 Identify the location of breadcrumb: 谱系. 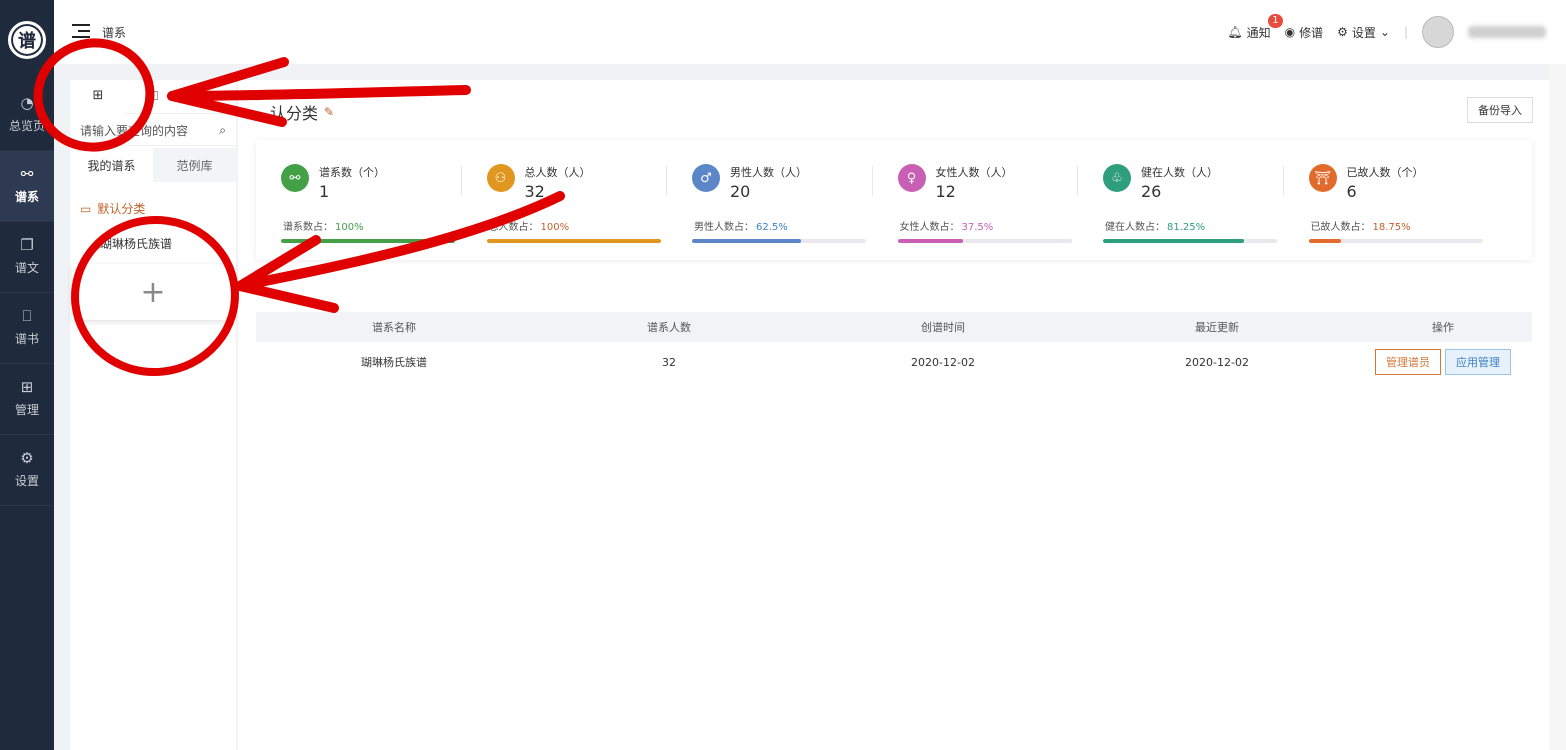
(114, 33).